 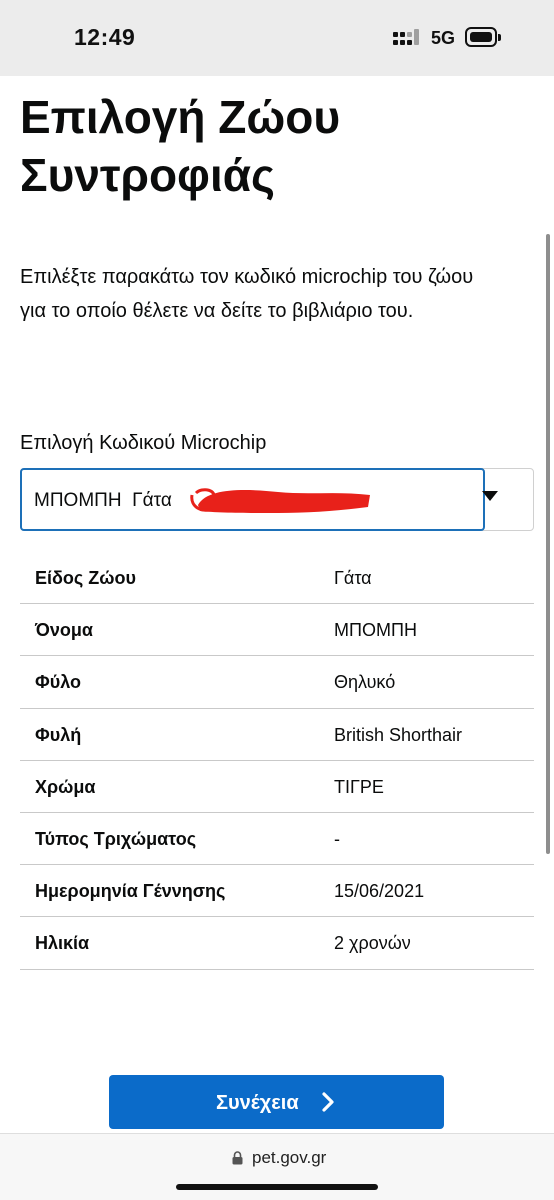 I want to click on details-row-sex: Φύλο Θηλυκό, so click(x=277, y=682).